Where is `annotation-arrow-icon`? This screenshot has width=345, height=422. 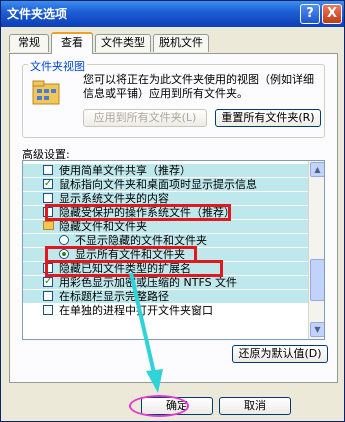
annotation-arrow-icon is located at coordinates (146, 332).